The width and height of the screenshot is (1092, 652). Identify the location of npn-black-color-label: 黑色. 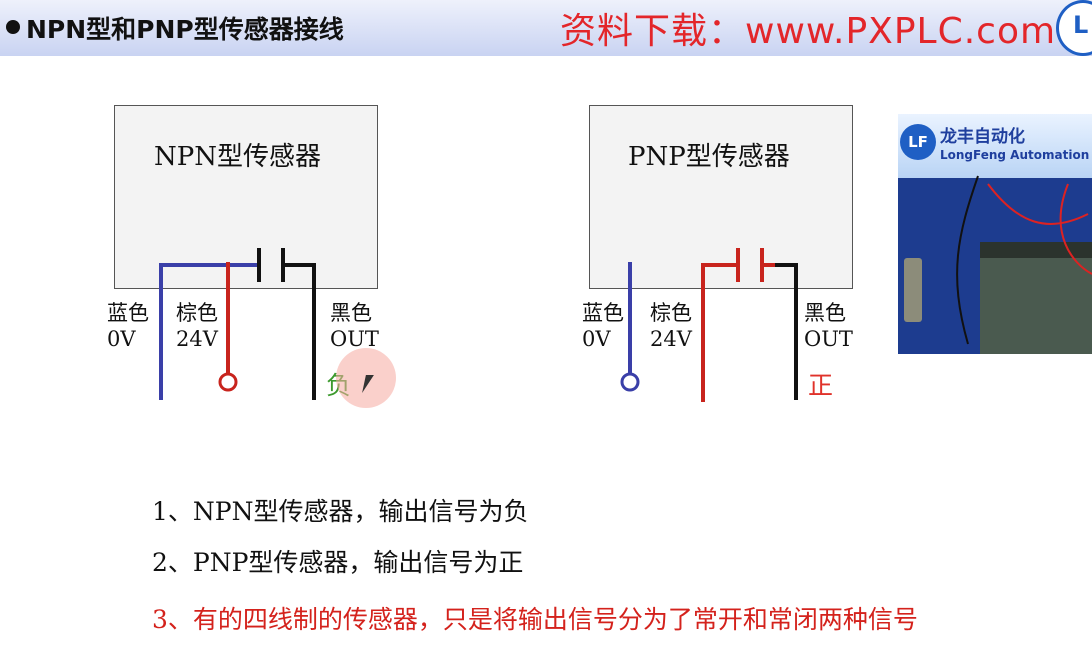
(351, 313).